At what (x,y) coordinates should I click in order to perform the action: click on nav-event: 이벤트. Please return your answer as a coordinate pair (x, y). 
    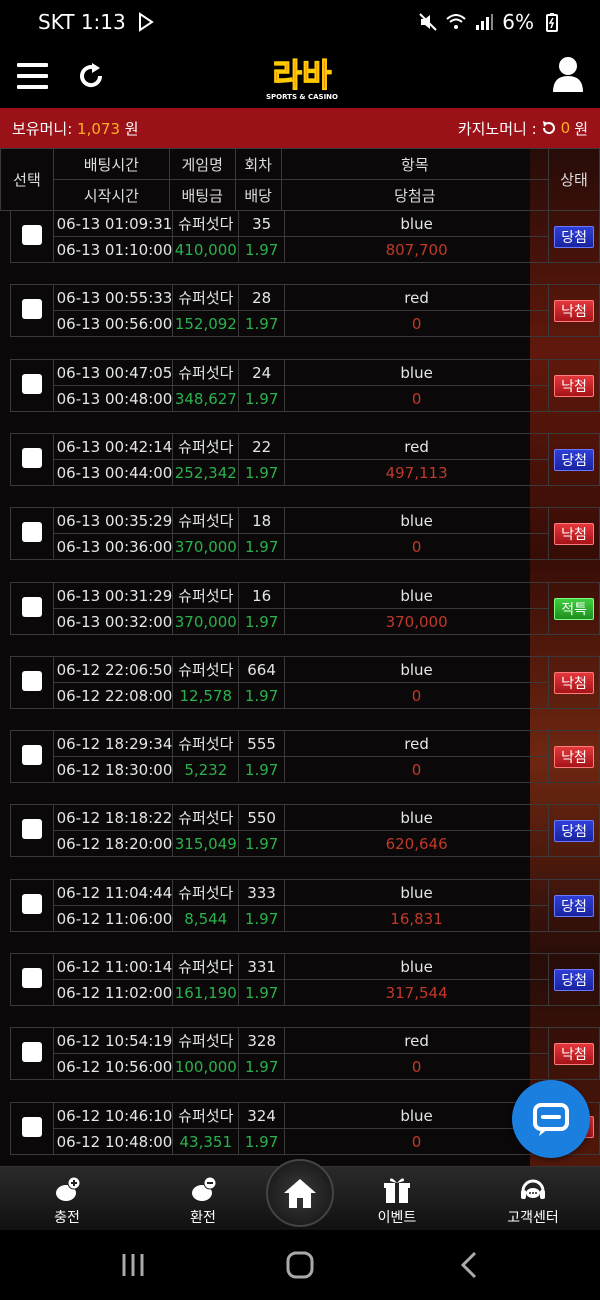
    Looking at the image, I should click on (397, 1201).